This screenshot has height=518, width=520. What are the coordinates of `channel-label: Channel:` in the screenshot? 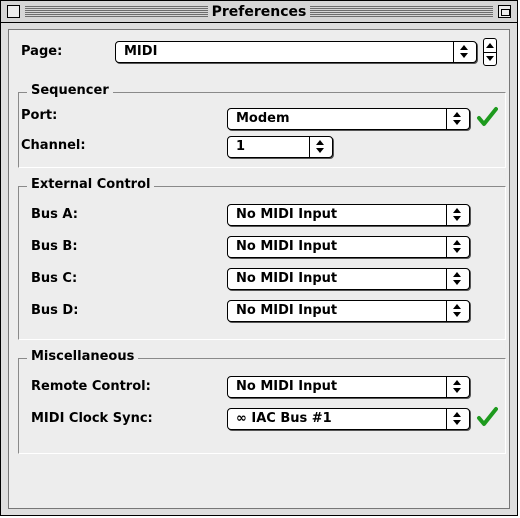 It's located at (53, 145).